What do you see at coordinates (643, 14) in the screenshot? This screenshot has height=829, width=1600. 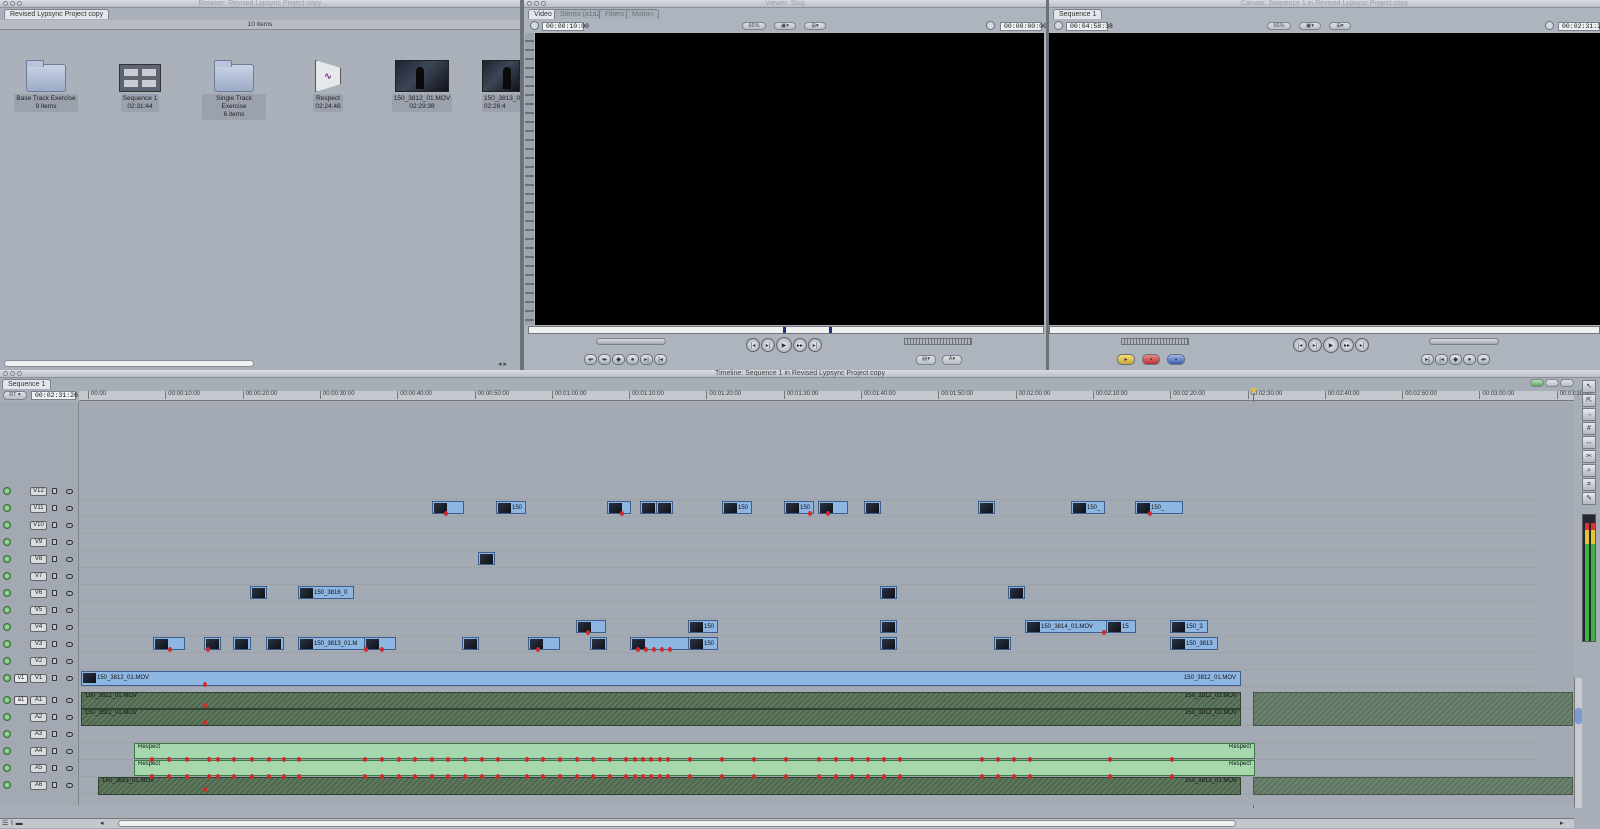 I see `viewer-tab-motion: Motion` at bounding box center [643, 14].